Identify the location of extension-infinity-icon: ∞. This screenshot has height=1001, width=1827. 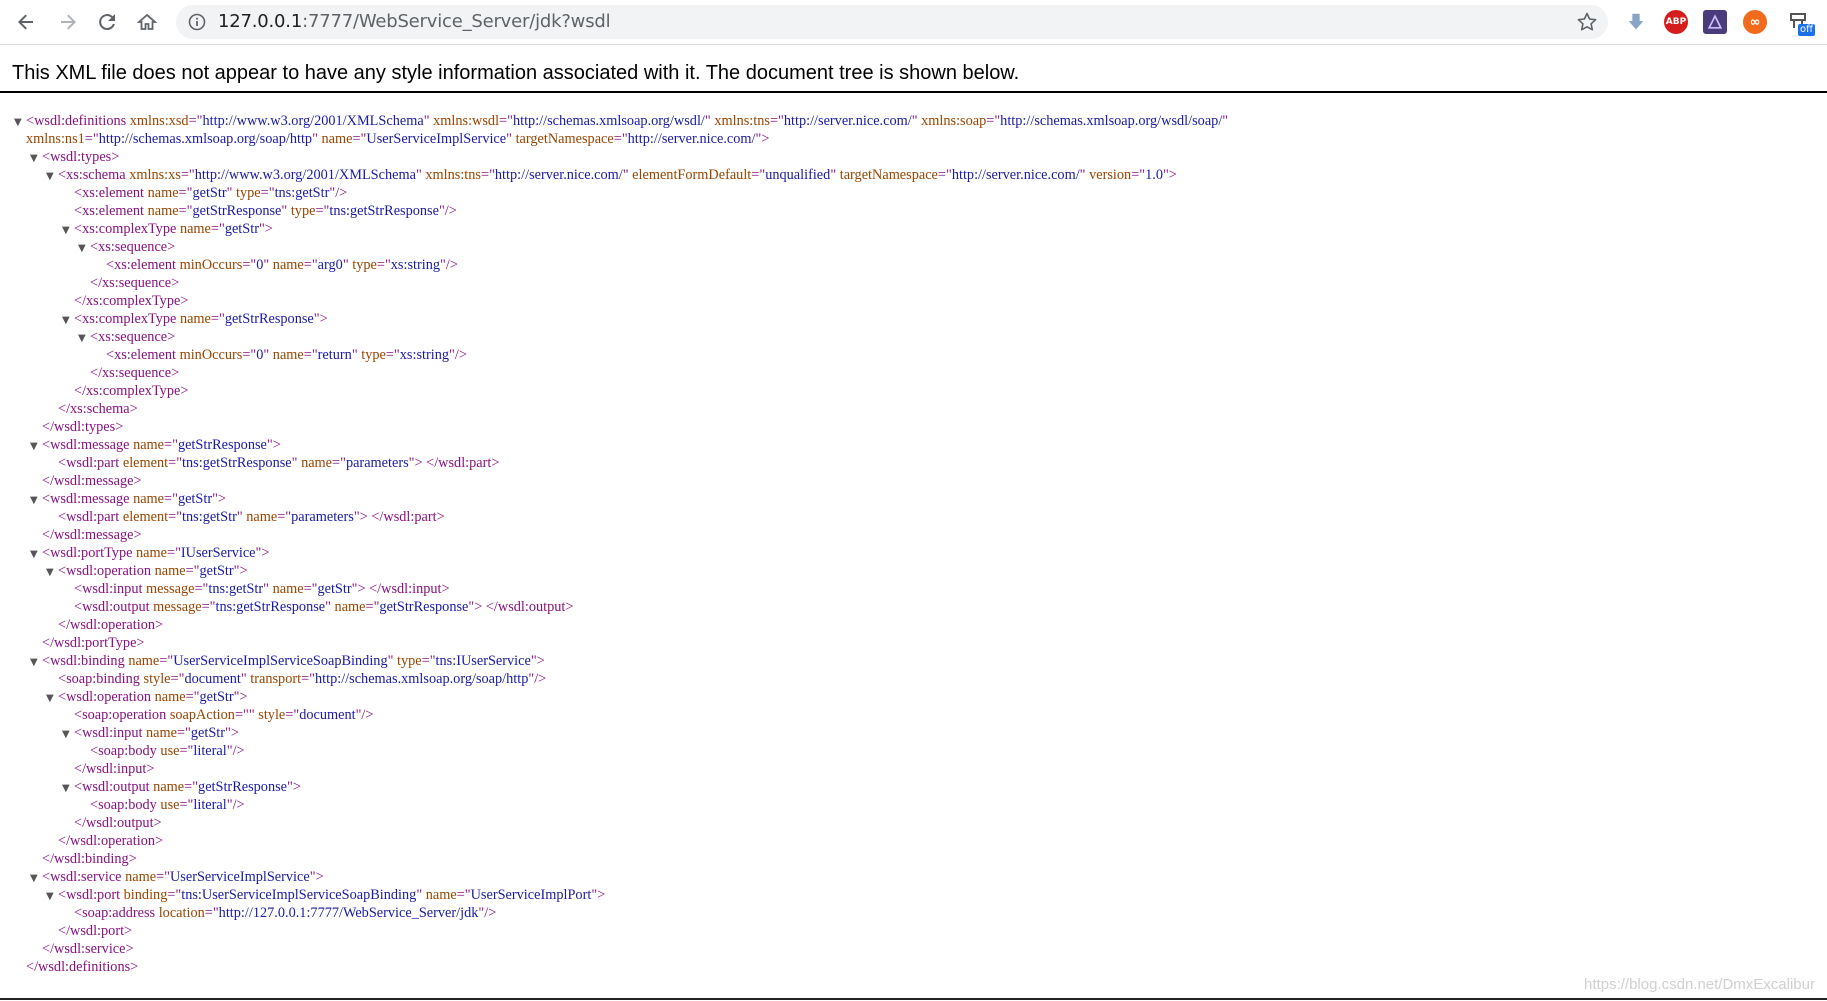
(1755, 22).